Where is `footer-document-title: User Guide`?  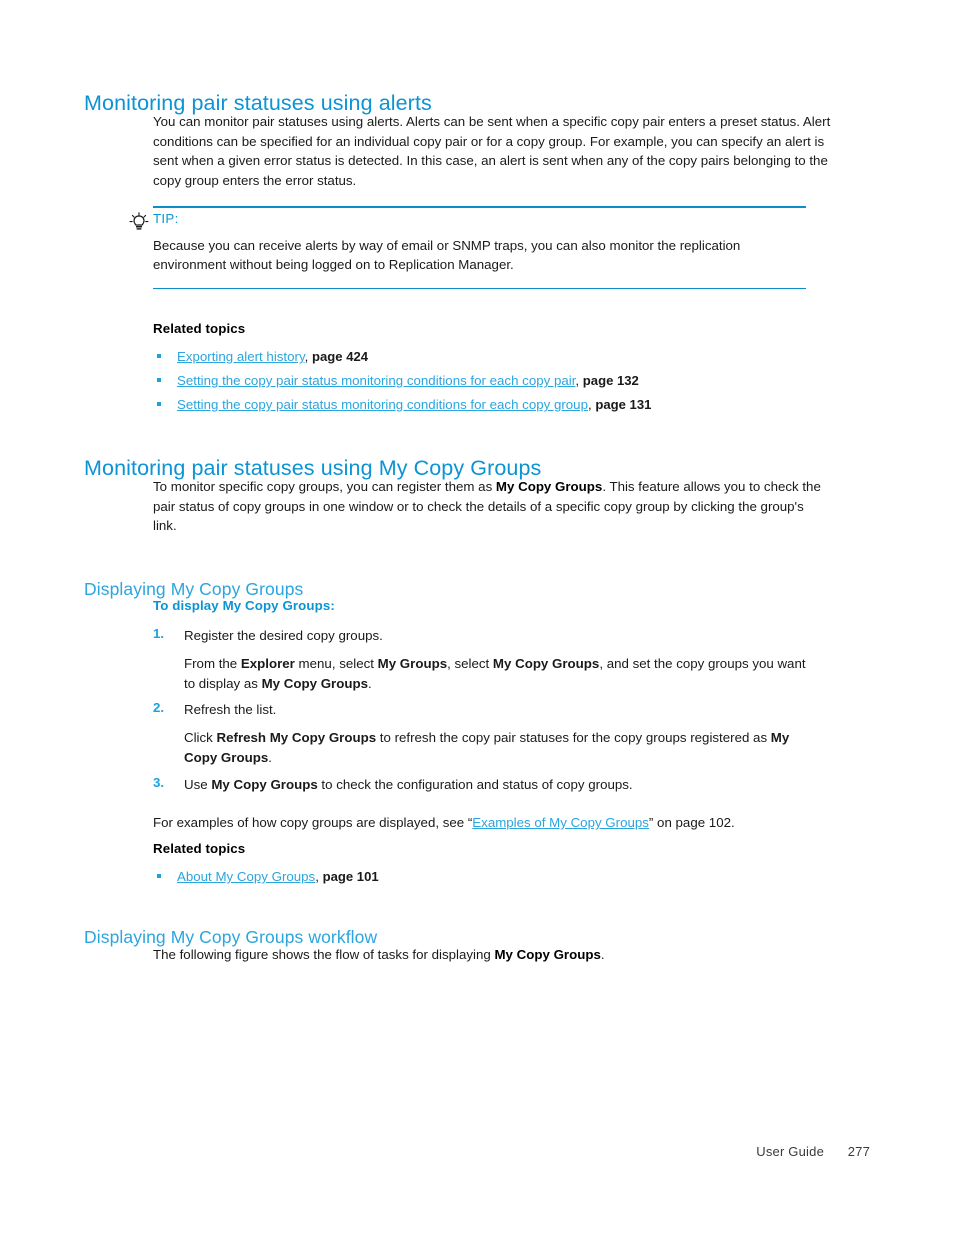 footer-document-title: User Guide is located at coordinates (790, 1151).